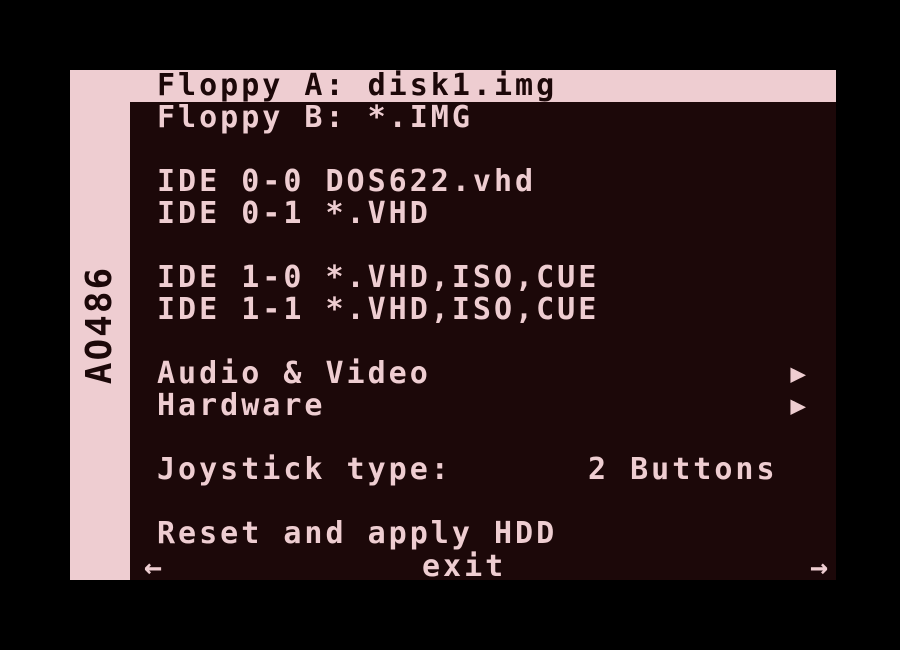 The width and height of the screenshot is (900, 650). What do you see at coordinates (347, 181) in the screenshot?
I see `menu-item-label: IDE 0-0 DOS622.vhd` at bounding box center [347, 181].